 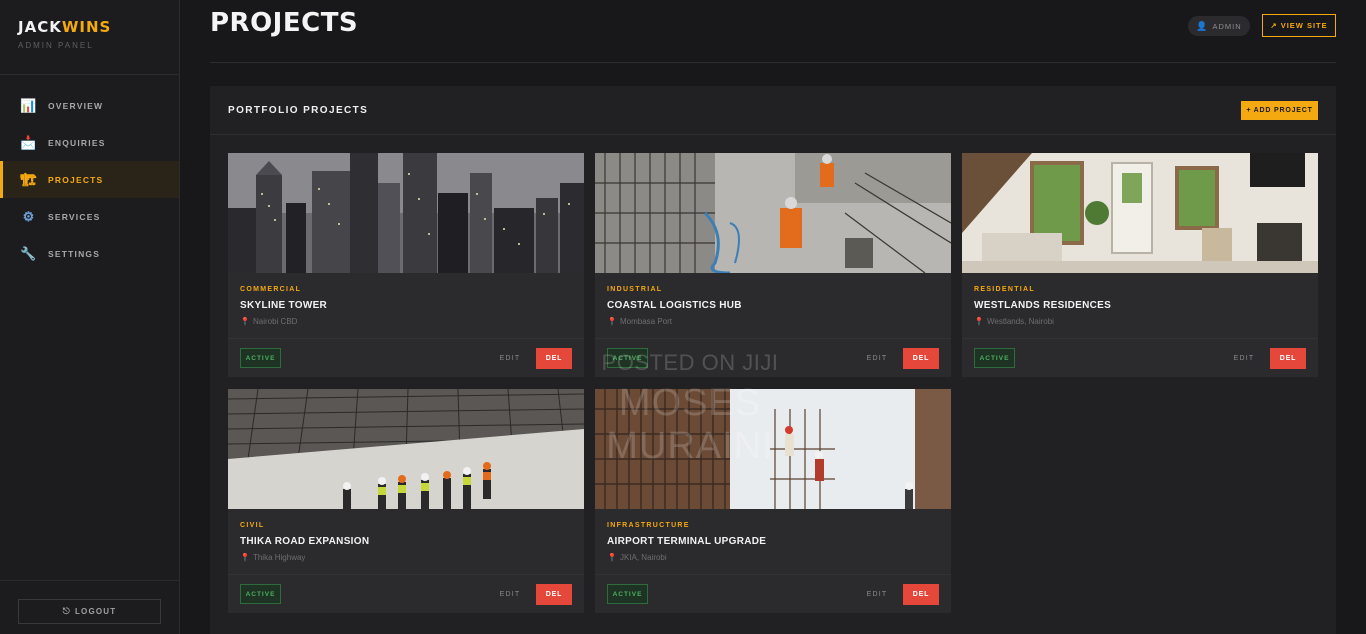 I want to click on brand-name: JACKWINS, so click(x=64, y=27).